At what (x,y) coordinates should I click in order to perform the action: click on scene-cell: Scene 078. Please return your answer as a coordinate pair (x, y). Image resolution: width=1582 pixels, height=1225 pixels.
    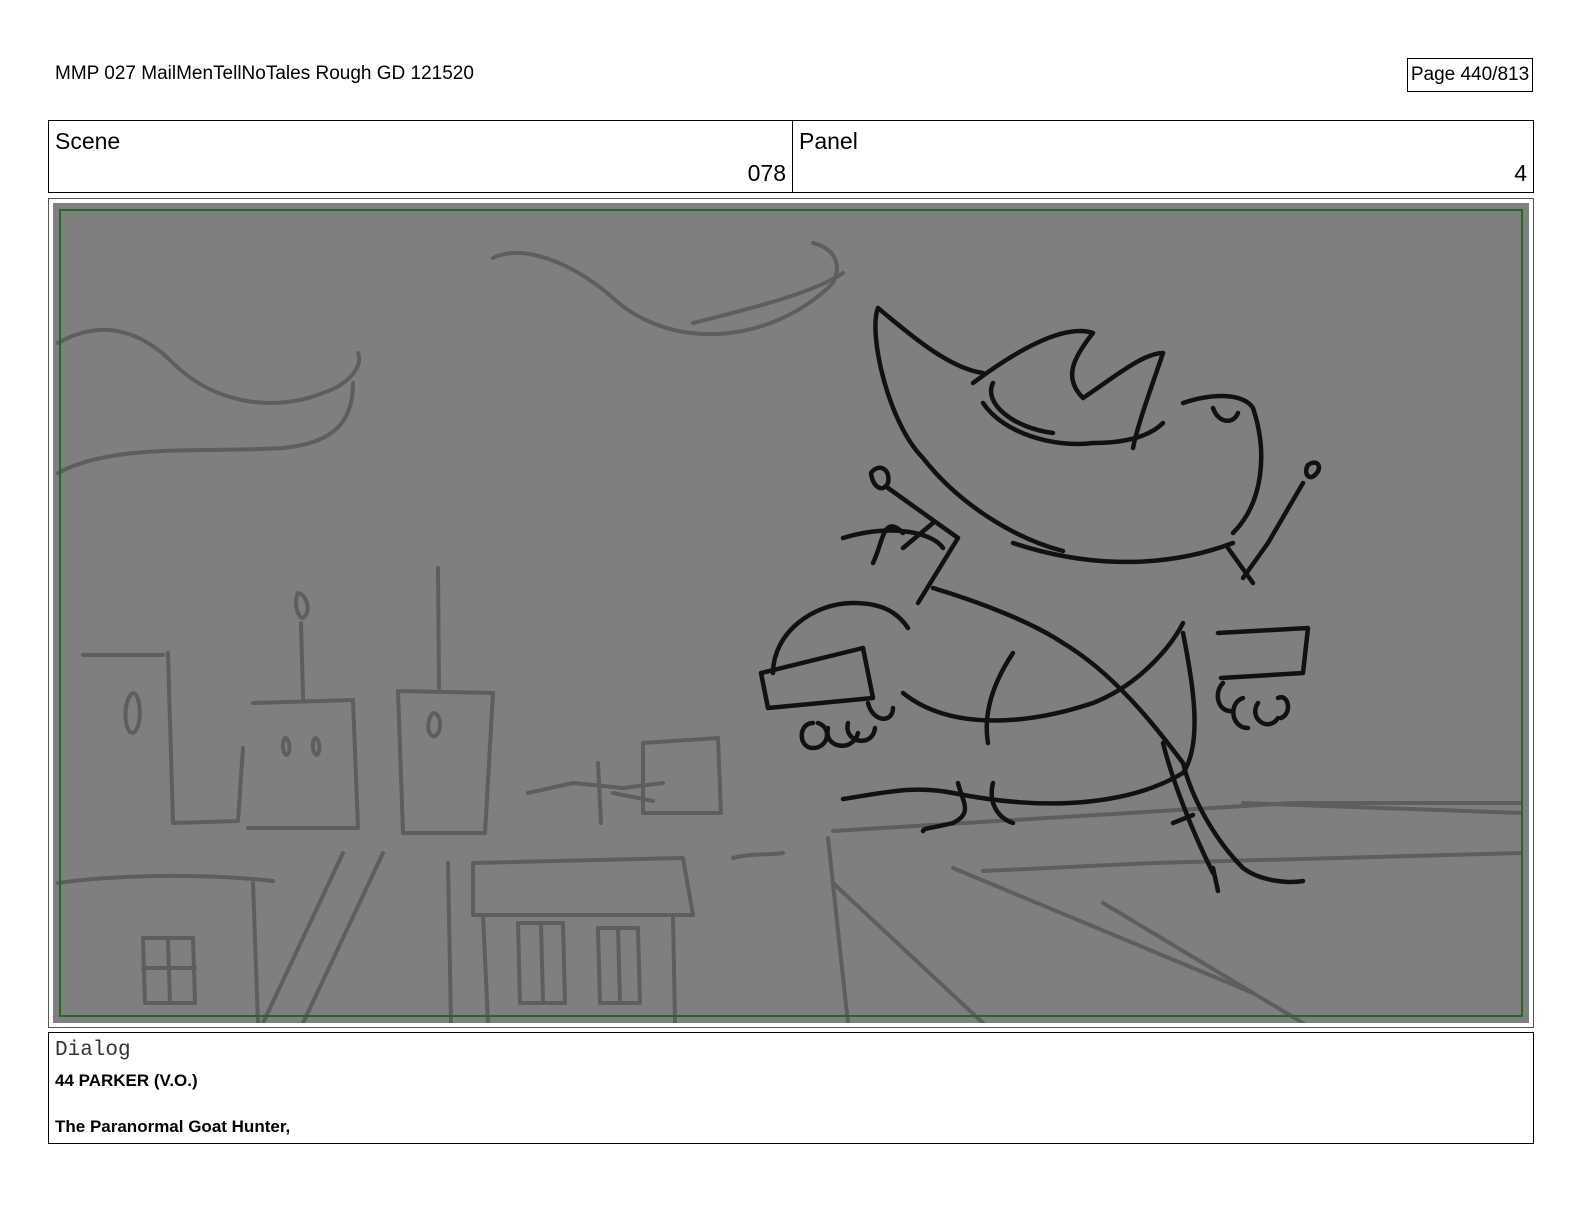
    Looking at the image, I should click on (421, 156).